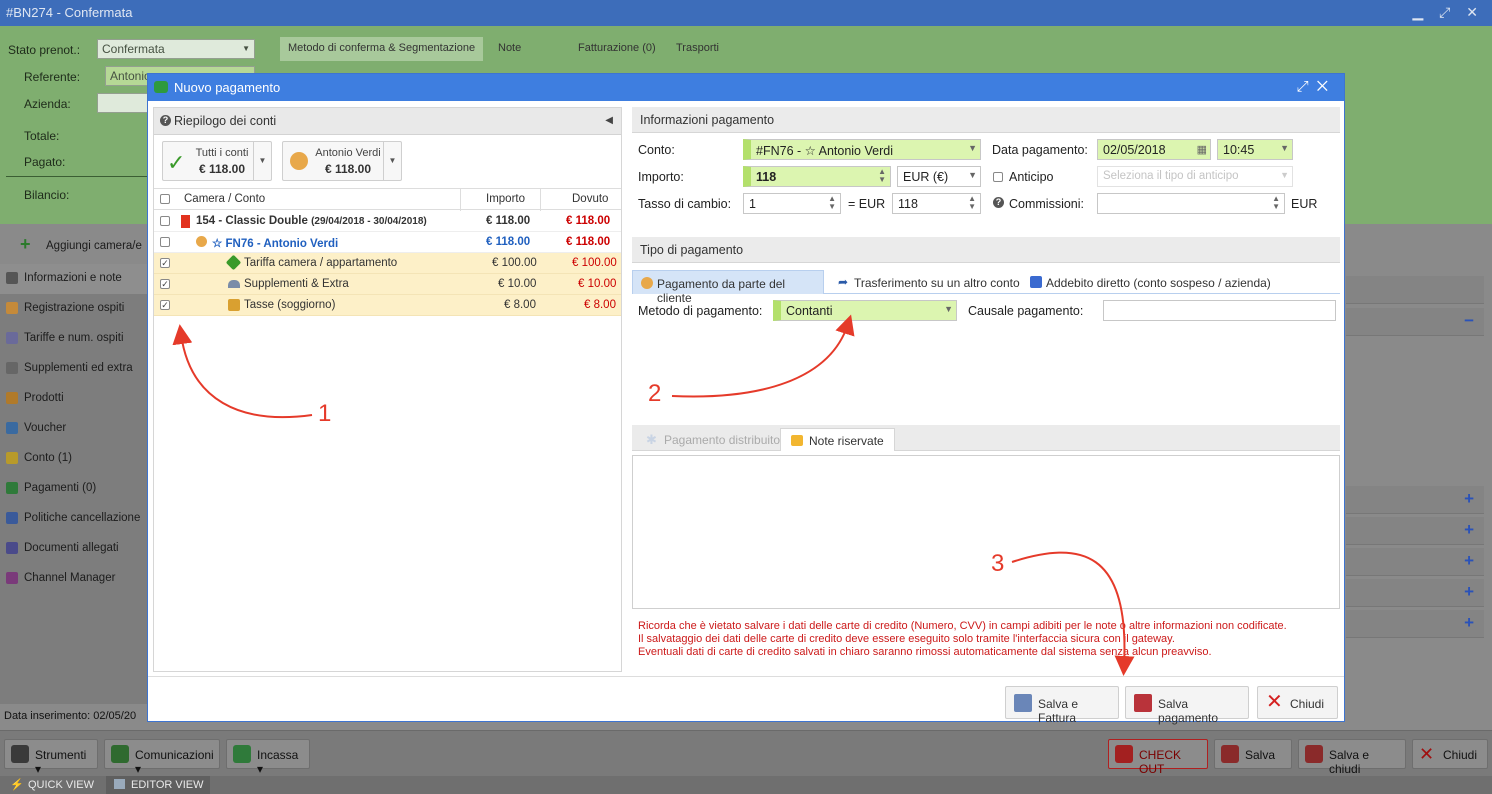  I want to click on annotation-label-1: 1, so click(325, 413).